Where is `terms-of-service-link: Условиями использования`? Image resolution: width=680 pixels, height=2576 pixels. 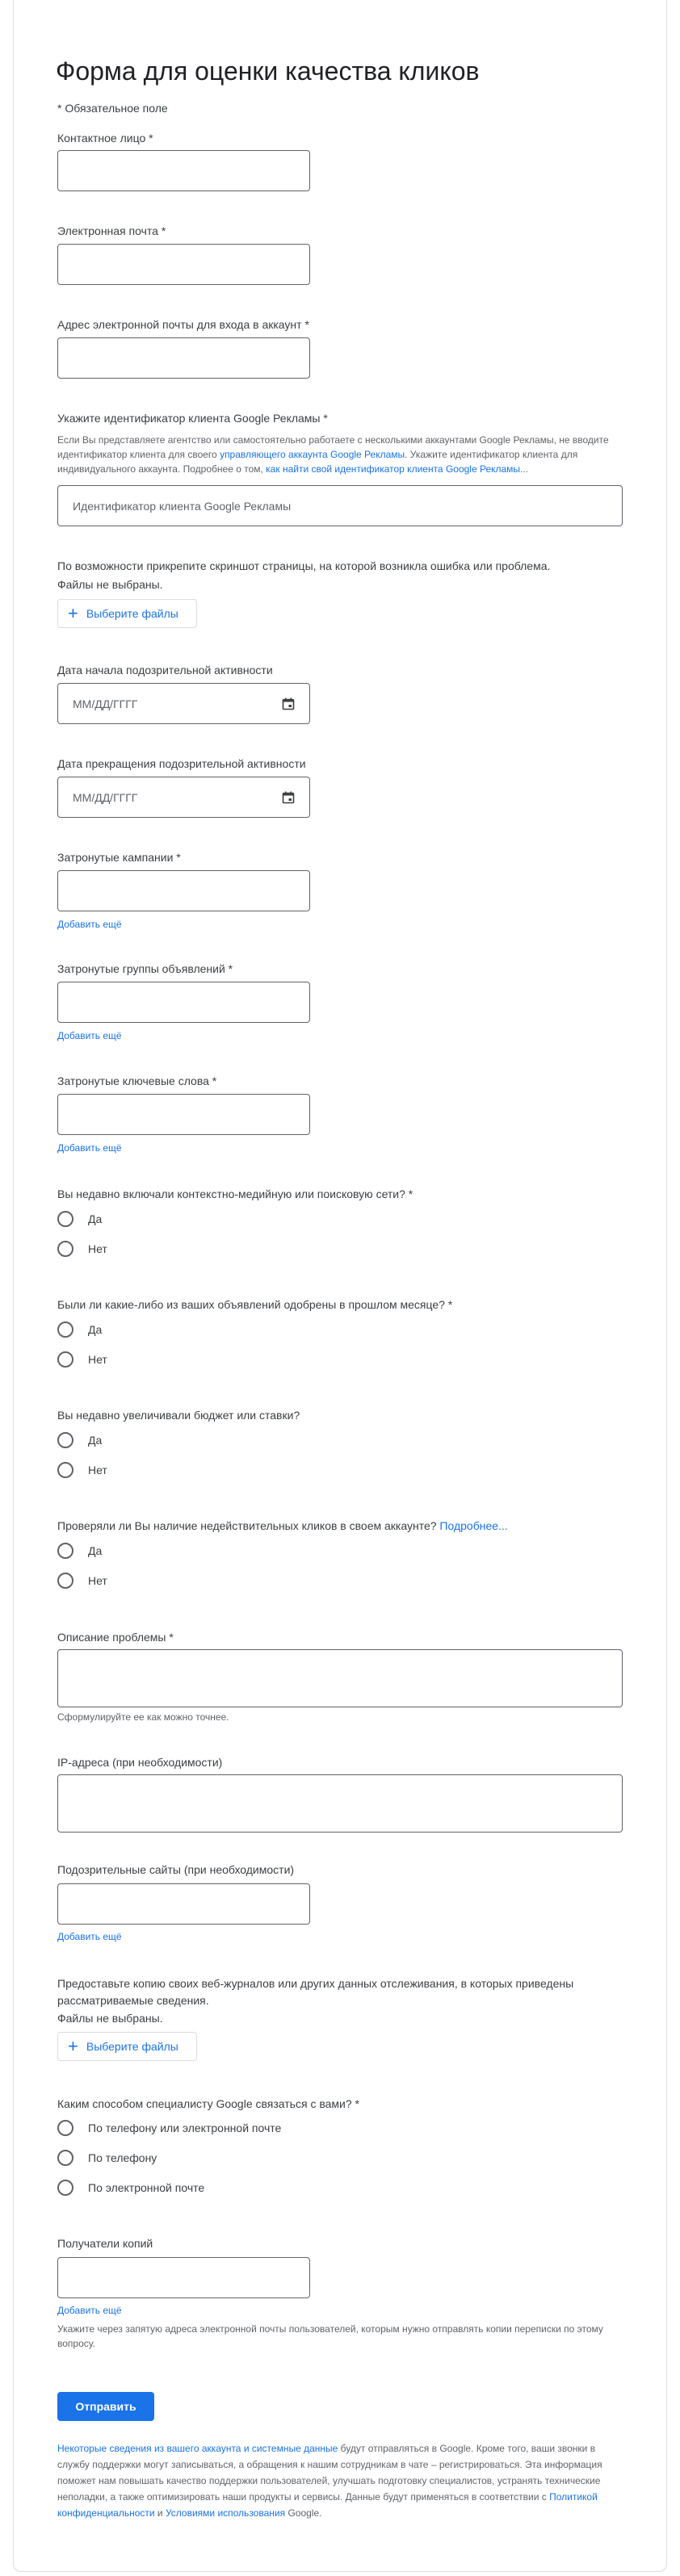
terms-of-service-link: Условиями использования is located at coordinates (226, 2513).